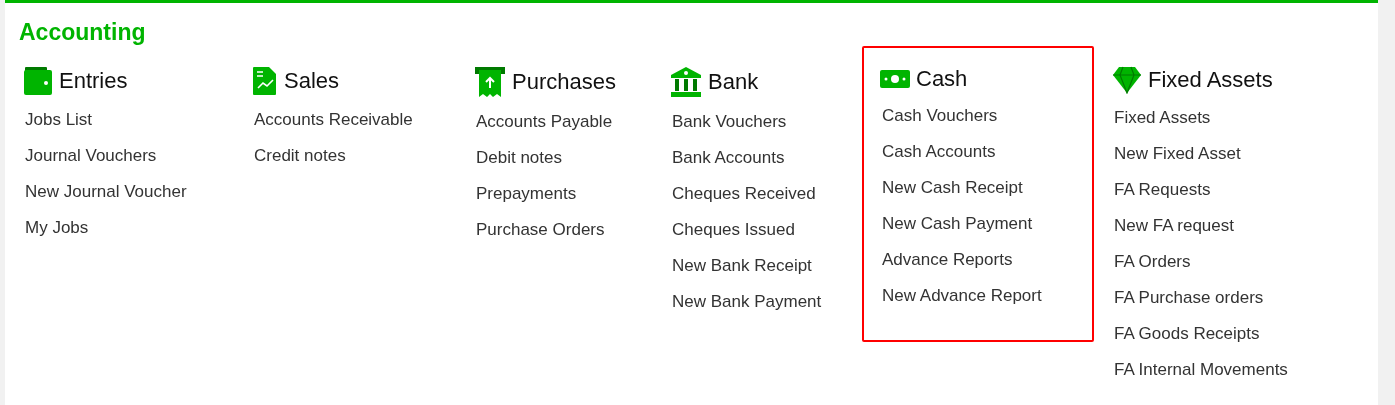 This screenshot has width=1395, height=405. I want to click on document-chart-icon, so click(265, 81).